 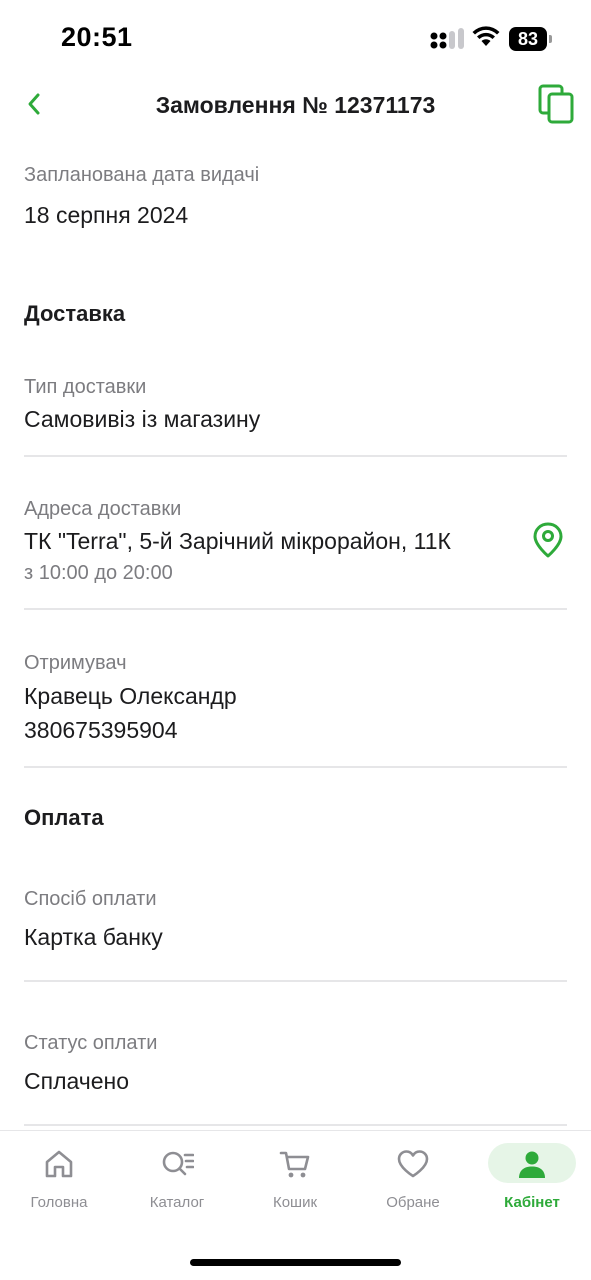 What do you see at coordinates (91, 1043) in the screenshot?
I see `payment-status-label: Статус оплати` at bounding box center [91, 1043].